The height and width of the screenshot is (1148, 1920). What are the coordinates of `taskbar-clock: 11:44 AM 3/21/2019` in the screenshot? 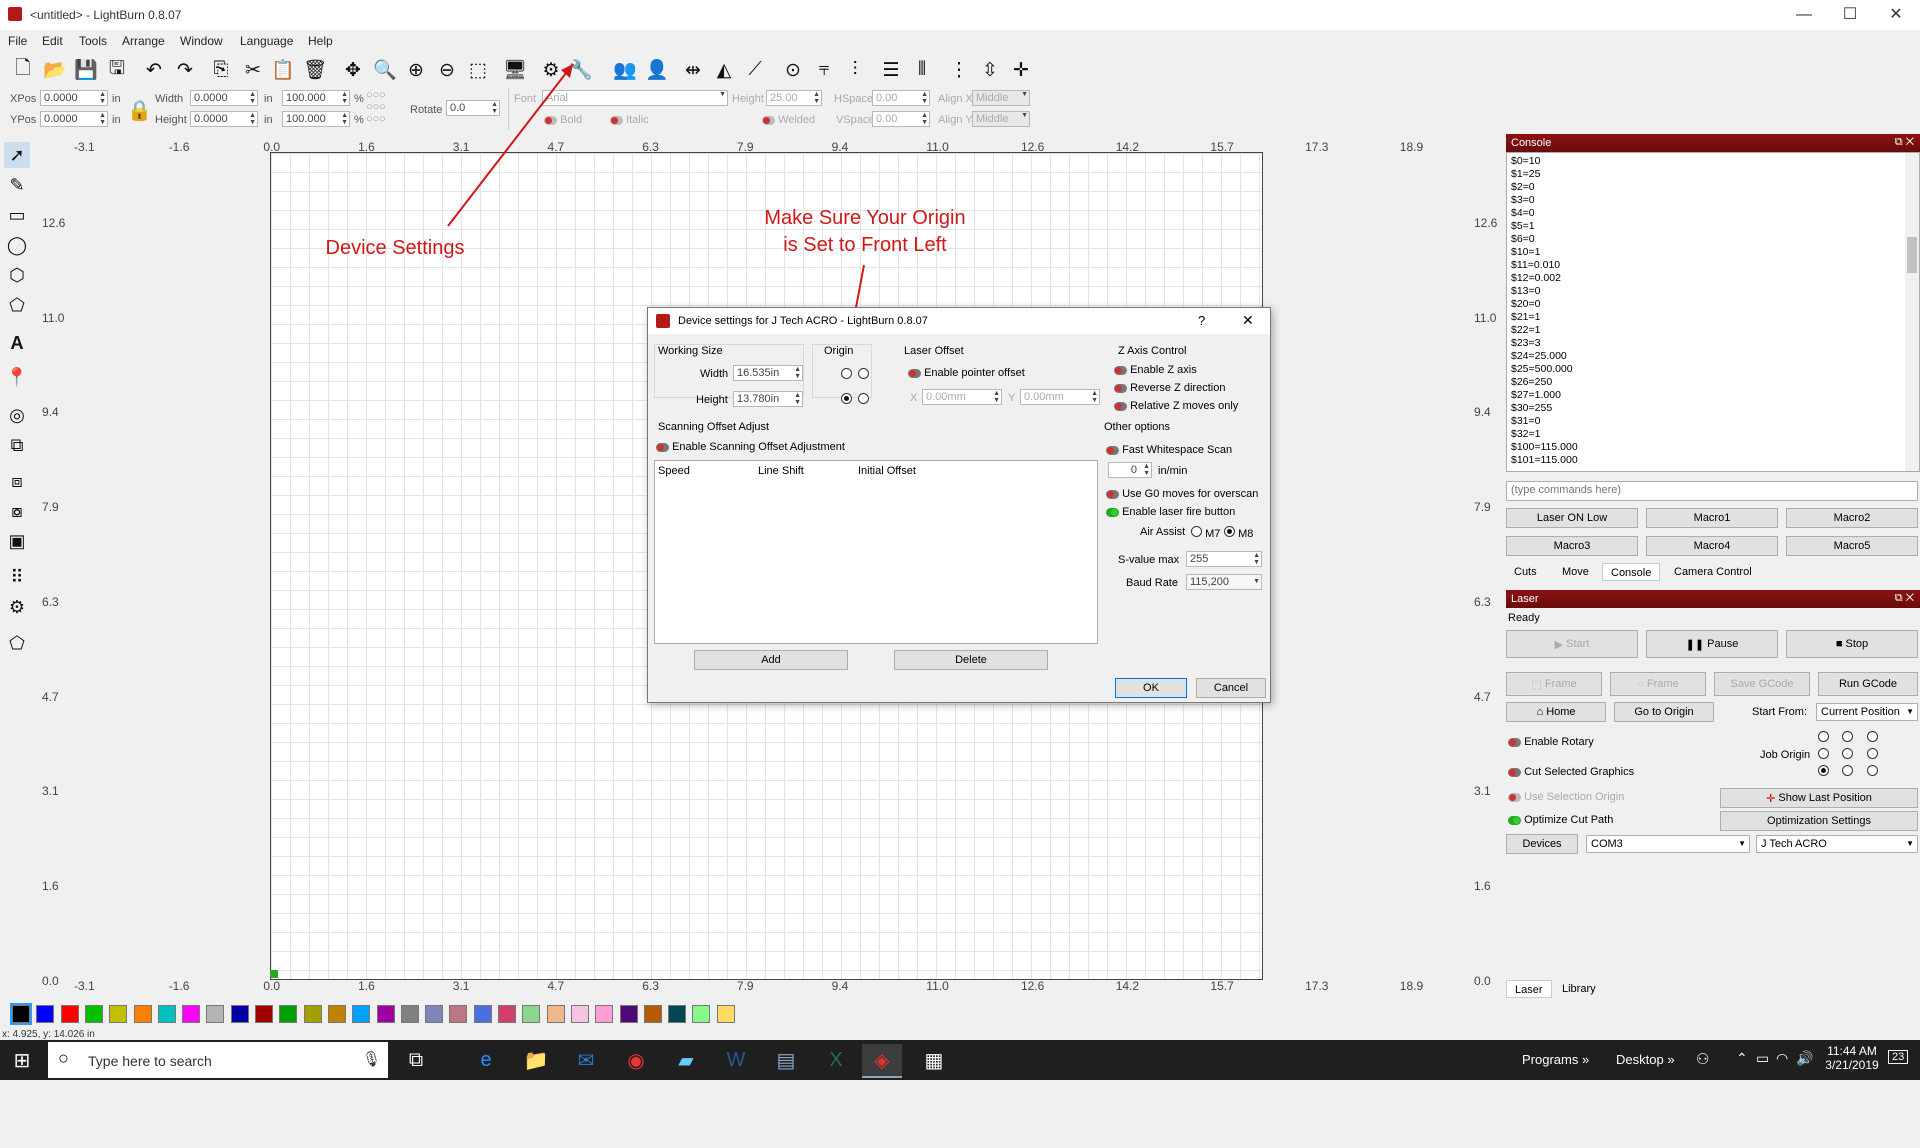 It's located at (1852, 1058).